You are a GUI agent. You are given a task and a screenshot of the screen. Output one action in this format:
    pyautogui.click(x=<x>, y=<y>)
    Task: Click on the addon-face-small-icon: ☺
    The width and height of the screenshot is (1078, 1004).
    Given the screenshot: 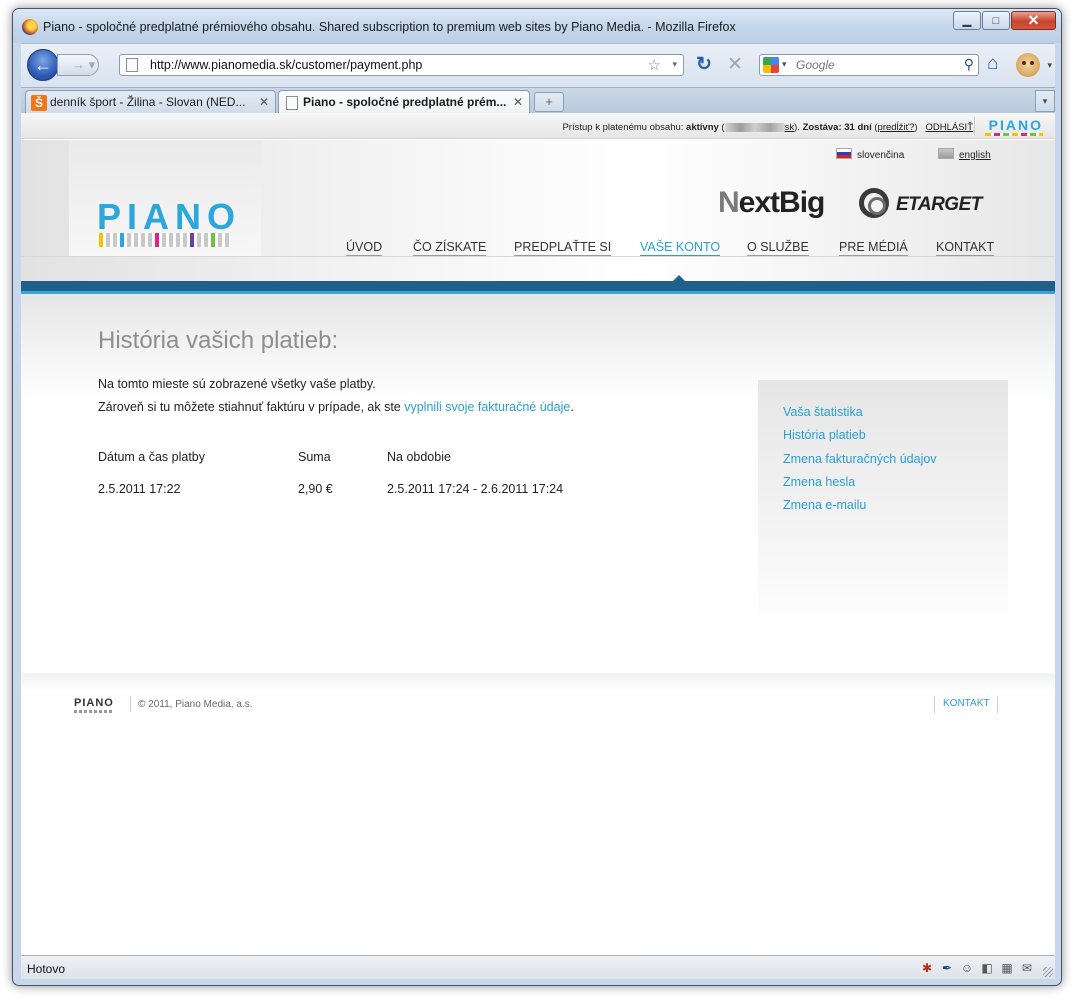 What is the action you would take?
    pyautogui.click(x=967, y=968)
    